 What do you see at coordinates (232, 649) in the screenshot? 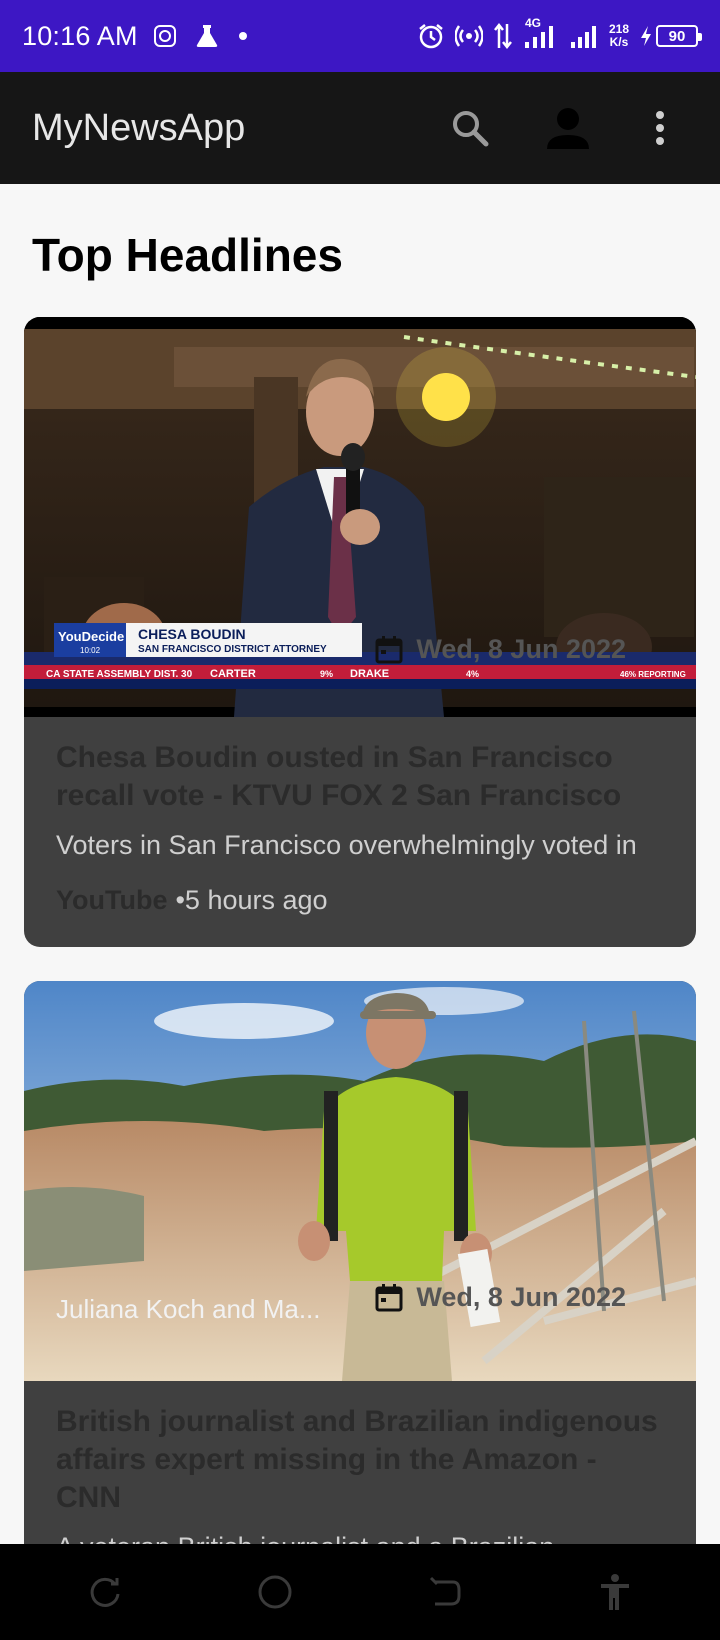
I see `lower-third-role: SAN FRANCISCO DISTRICT ATTORNEY` at bounding box center [232, 649].